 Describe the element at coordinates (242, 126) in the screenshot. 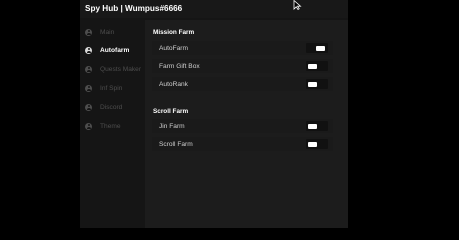

I see `toggle-row-jin-farm: Jin Farm` at that location.